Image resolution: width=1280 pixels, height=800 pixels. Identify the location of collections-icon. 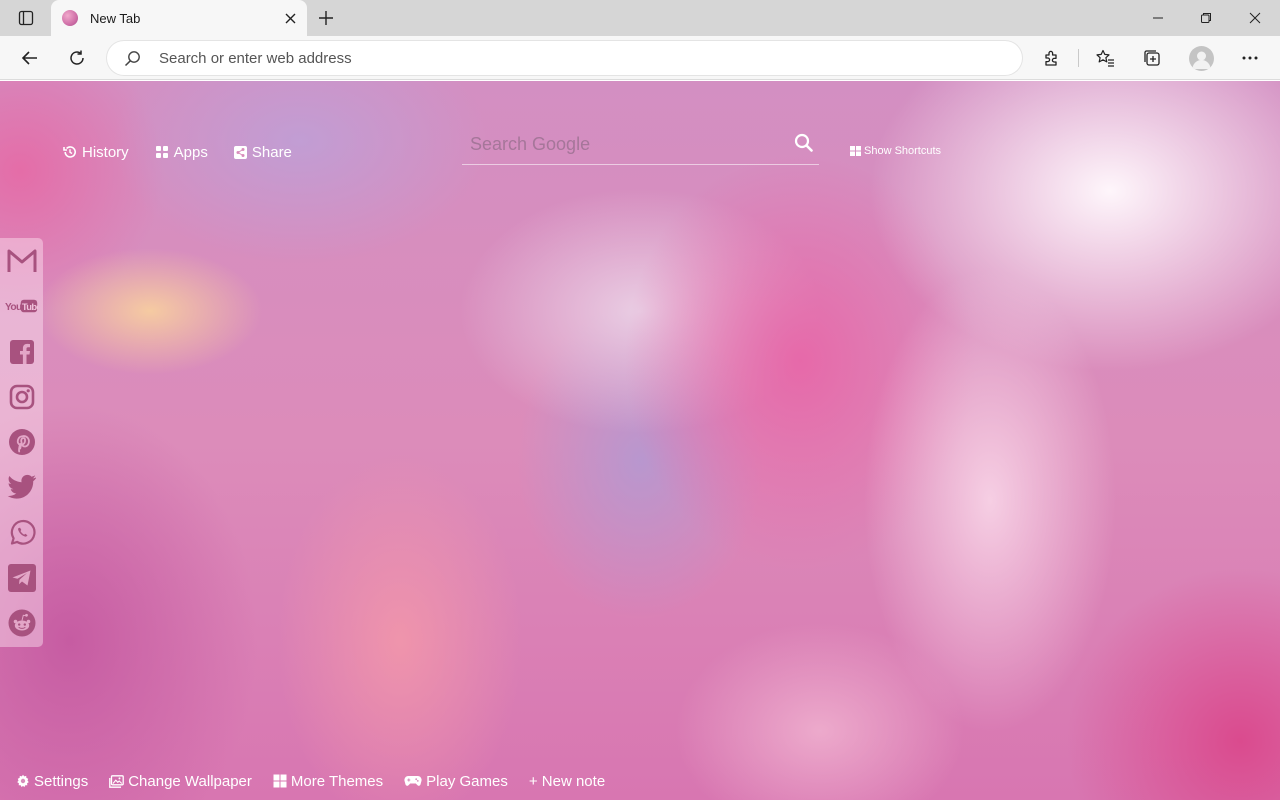
(1152, 58).